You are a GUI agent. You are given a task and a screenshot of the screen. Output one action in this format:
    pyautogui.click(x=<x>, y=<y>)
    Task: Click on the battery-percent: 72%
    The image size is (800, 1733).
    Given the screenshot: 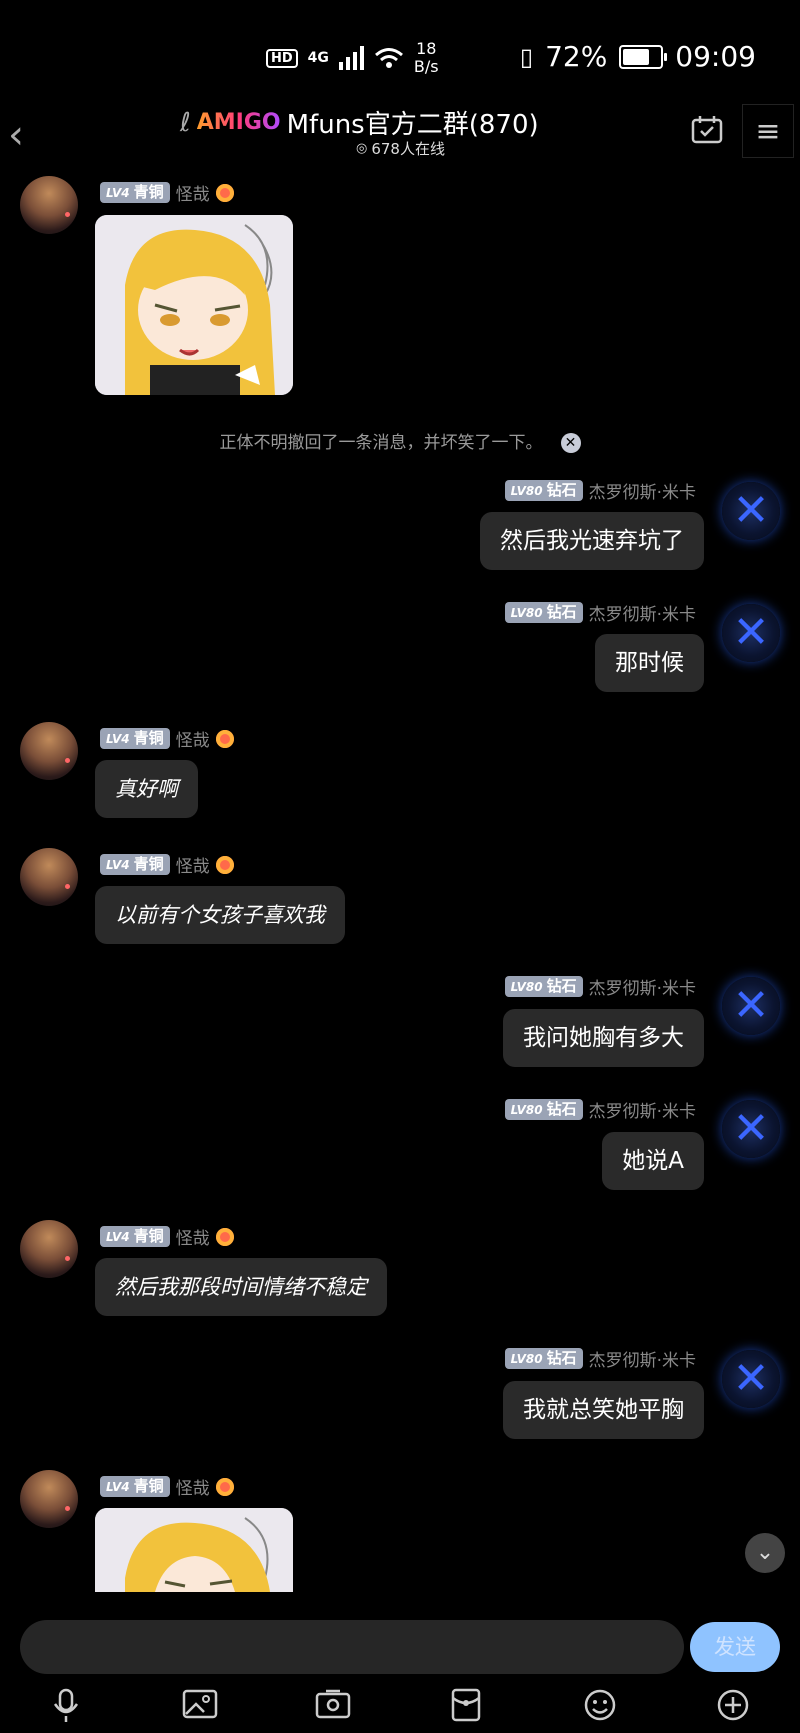 What is the action you would take?
    pyautogui.click(x=576, y=56)
    